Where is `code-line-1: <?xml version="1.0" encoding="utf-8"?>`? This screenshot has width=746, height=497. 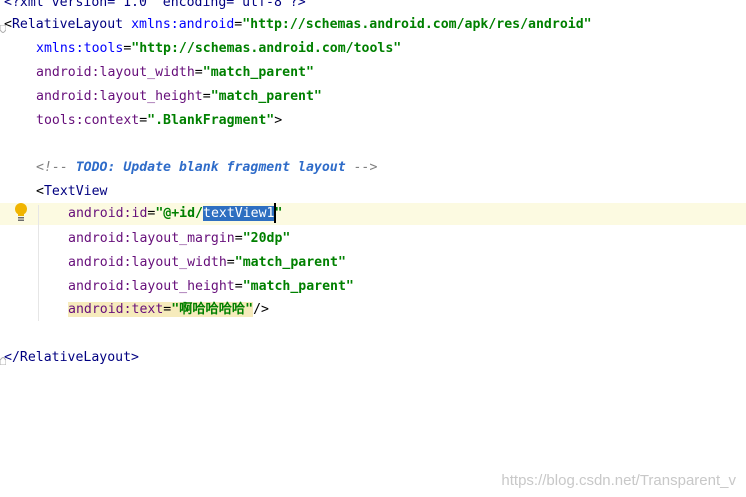 code-line-1: <?xml version="1.0" encoding="utf-8"?> is located at coordinates (373, 7).